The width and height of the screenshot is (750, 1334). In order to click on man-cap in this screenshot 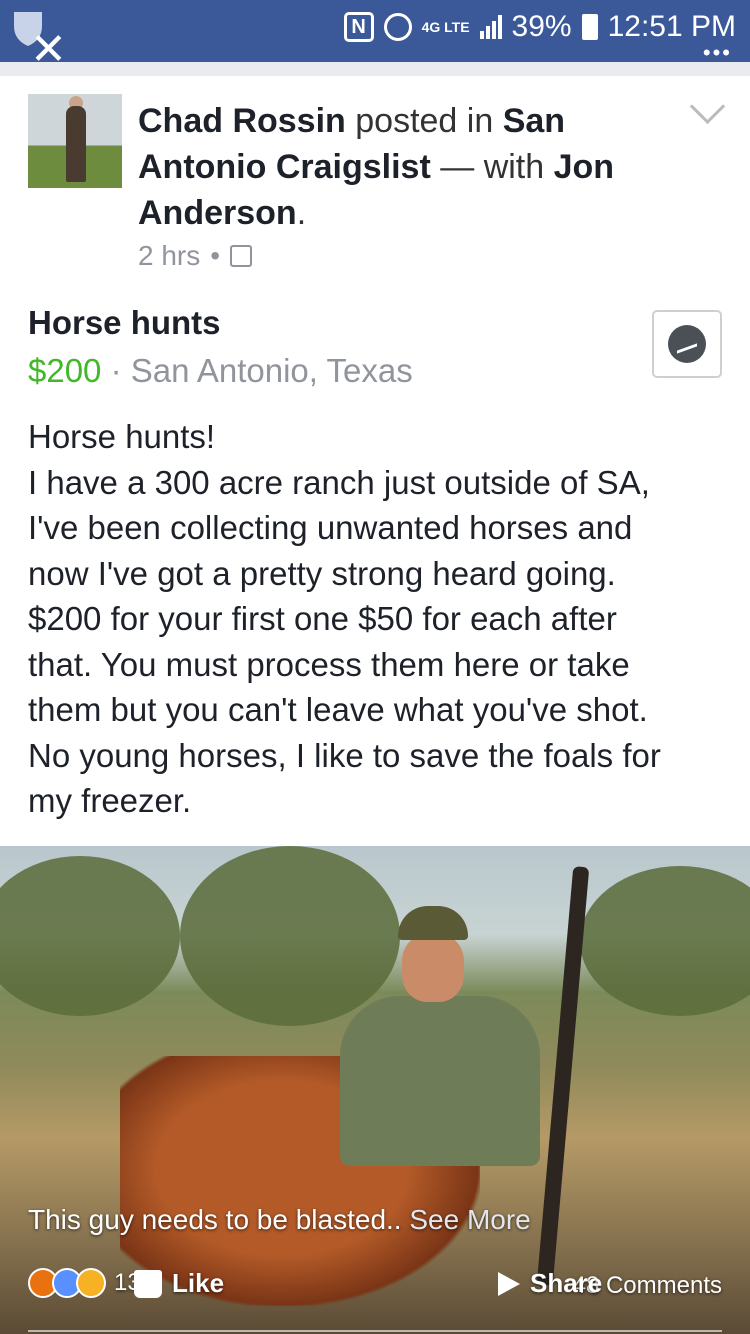, I will do `click(433, 923)`.